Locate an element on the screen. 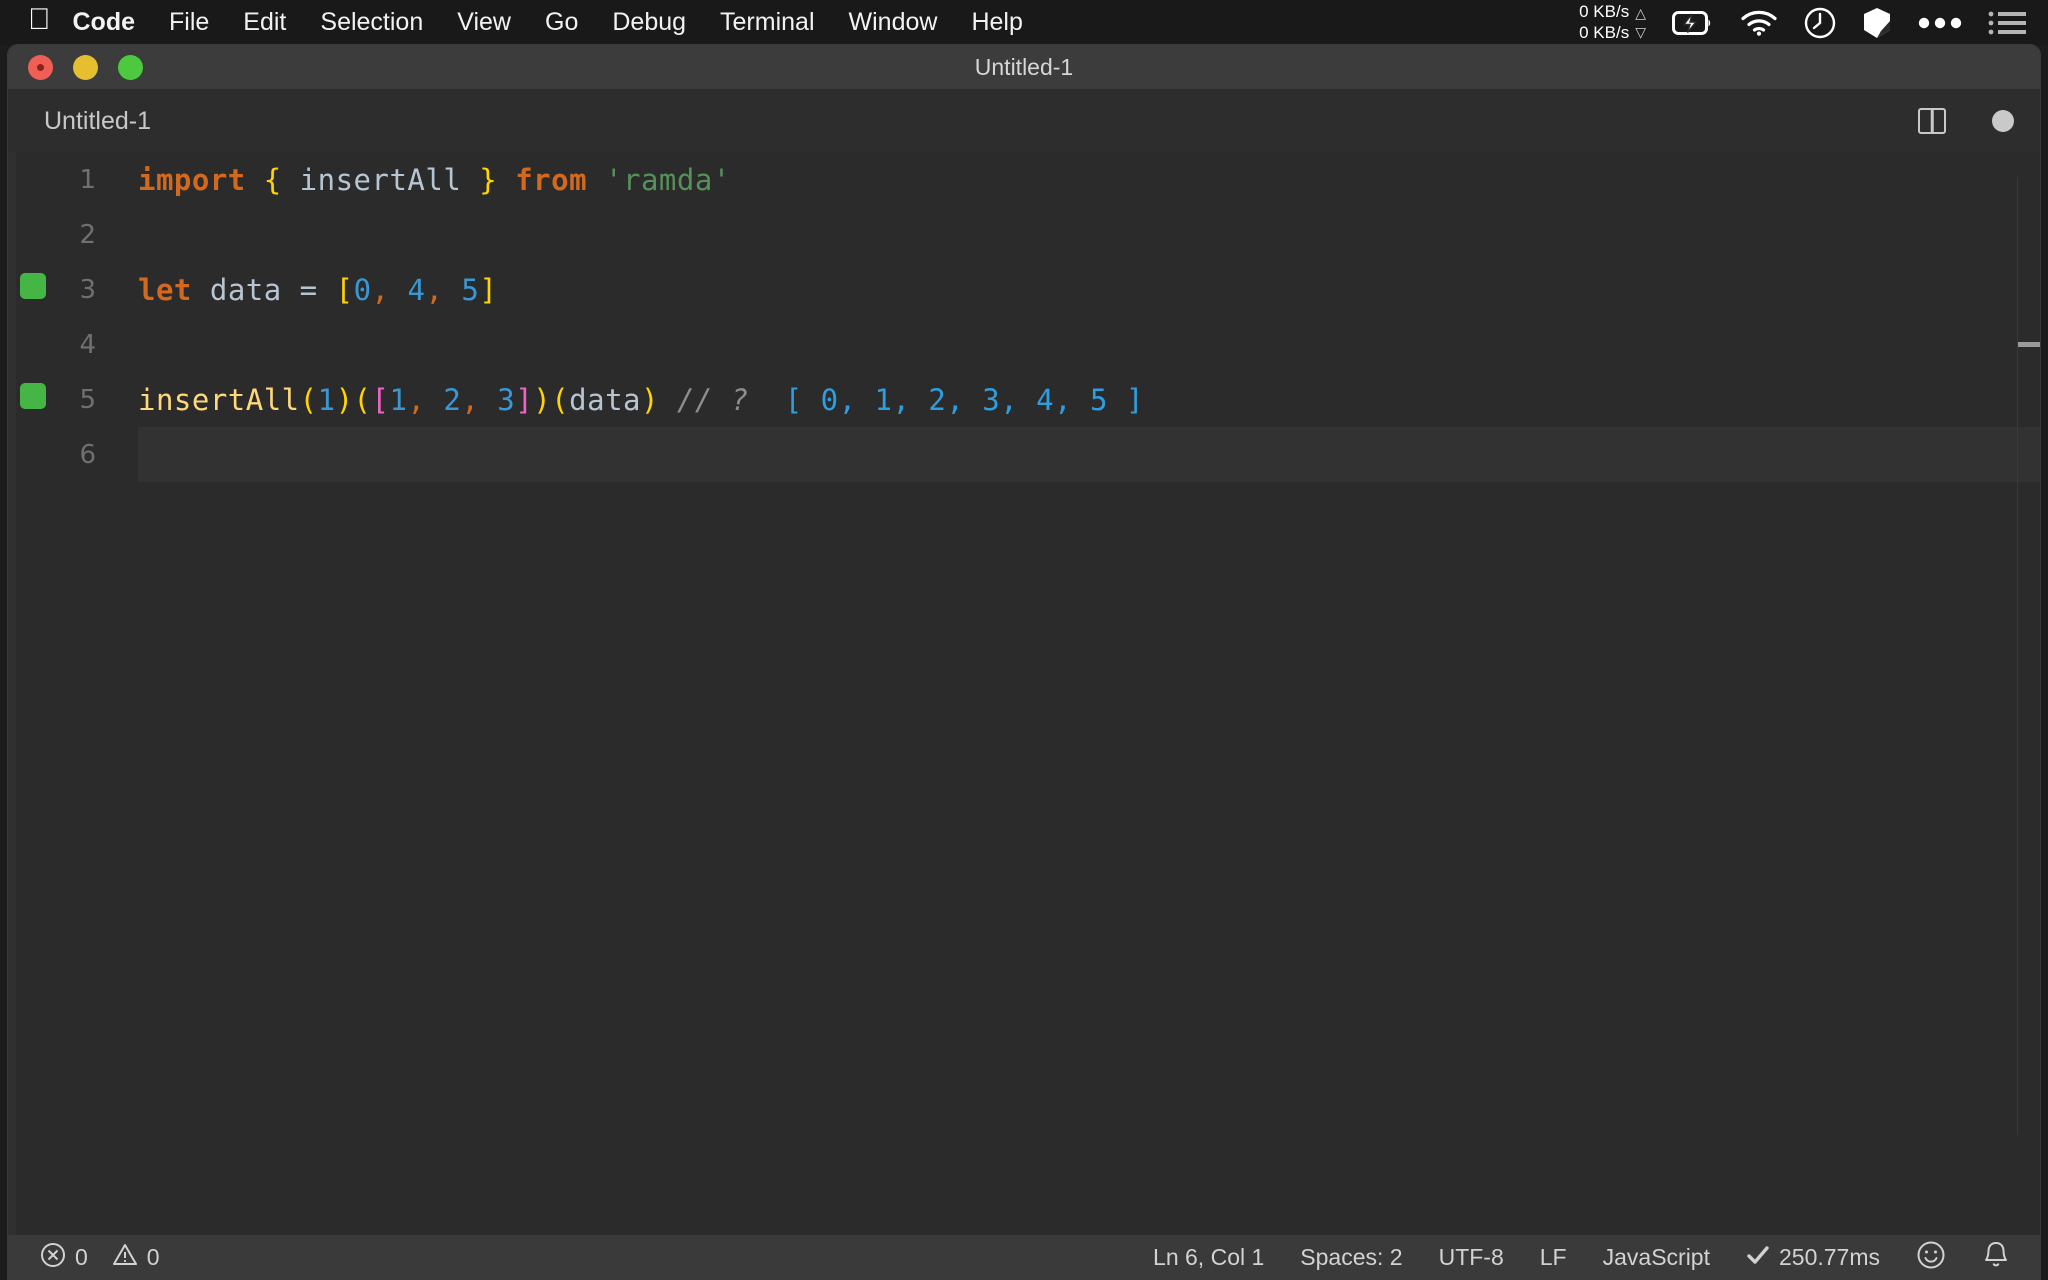 The image size is (2048, 1280). token-sbrack: ] is located at coordinates (524, 399).